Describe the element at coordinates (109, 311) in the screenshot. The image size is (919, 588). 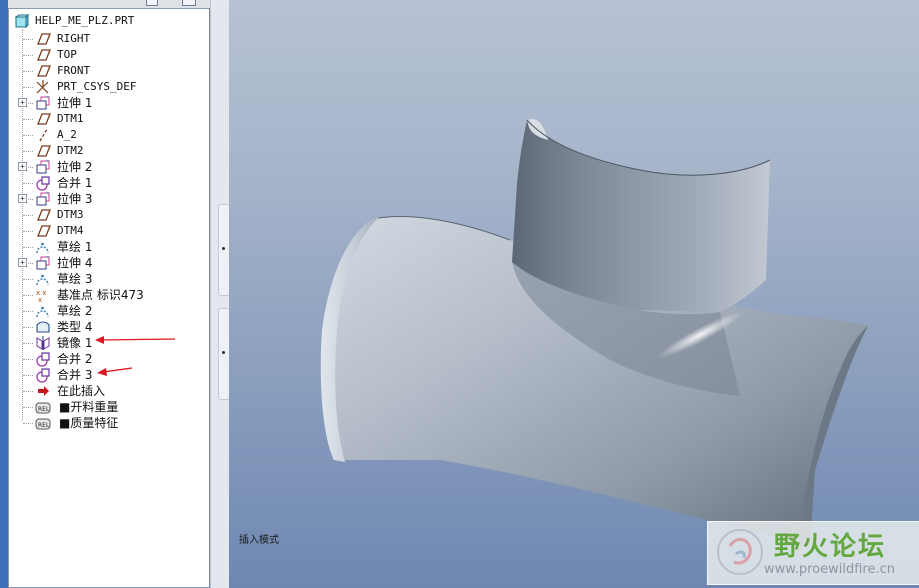
I see `model-tree-item: 草绘 2` at that location.